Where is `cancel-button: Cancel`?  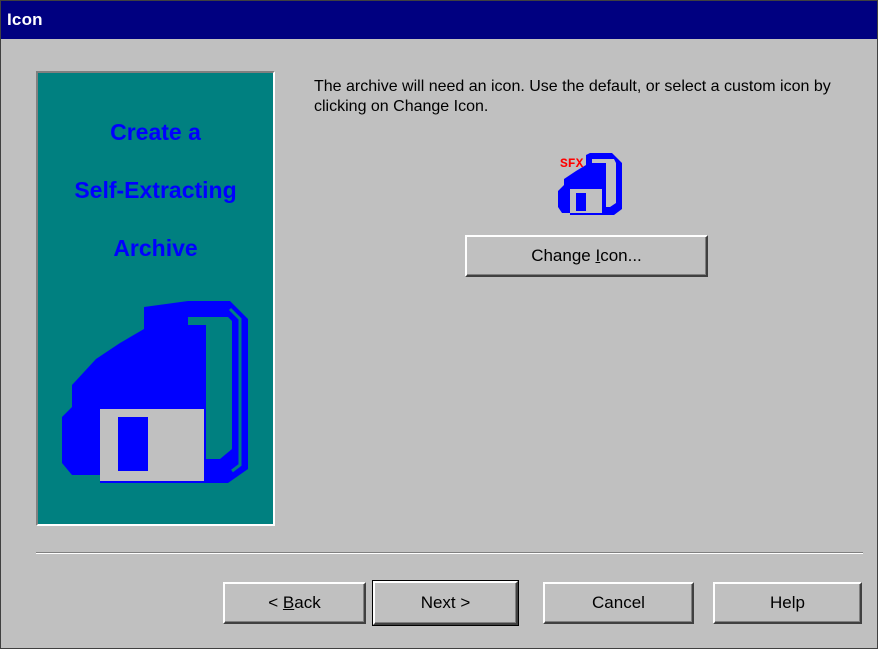
cancel-button: Cancel is located at coordinates (618, 603).